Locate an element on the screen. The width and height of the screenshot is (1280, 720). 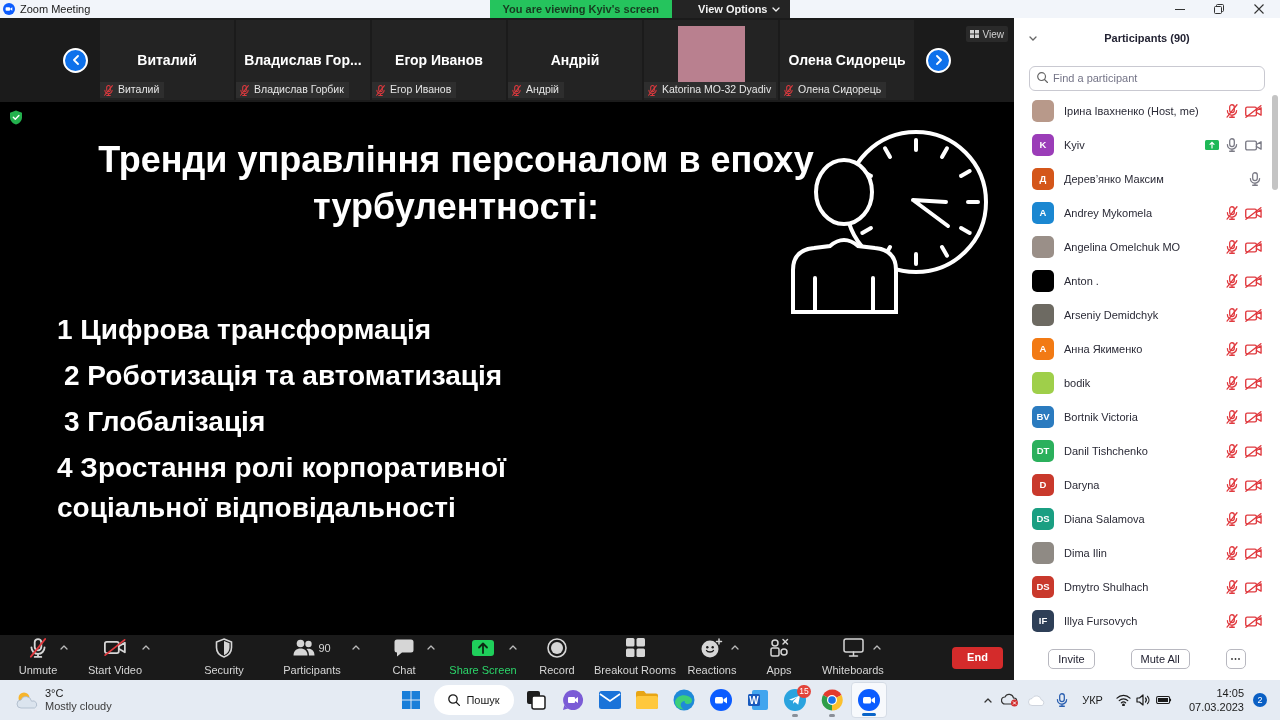
speaker-icon is located at coordinates (1143, 700).